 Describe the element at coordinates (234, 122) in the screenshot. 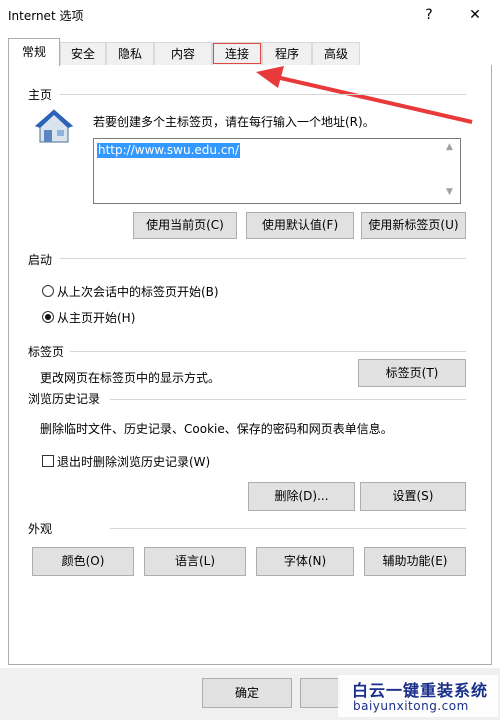

I see `home-description: 若要创建多个主标签页，请在每行输入一个地址(R)。` at that location.